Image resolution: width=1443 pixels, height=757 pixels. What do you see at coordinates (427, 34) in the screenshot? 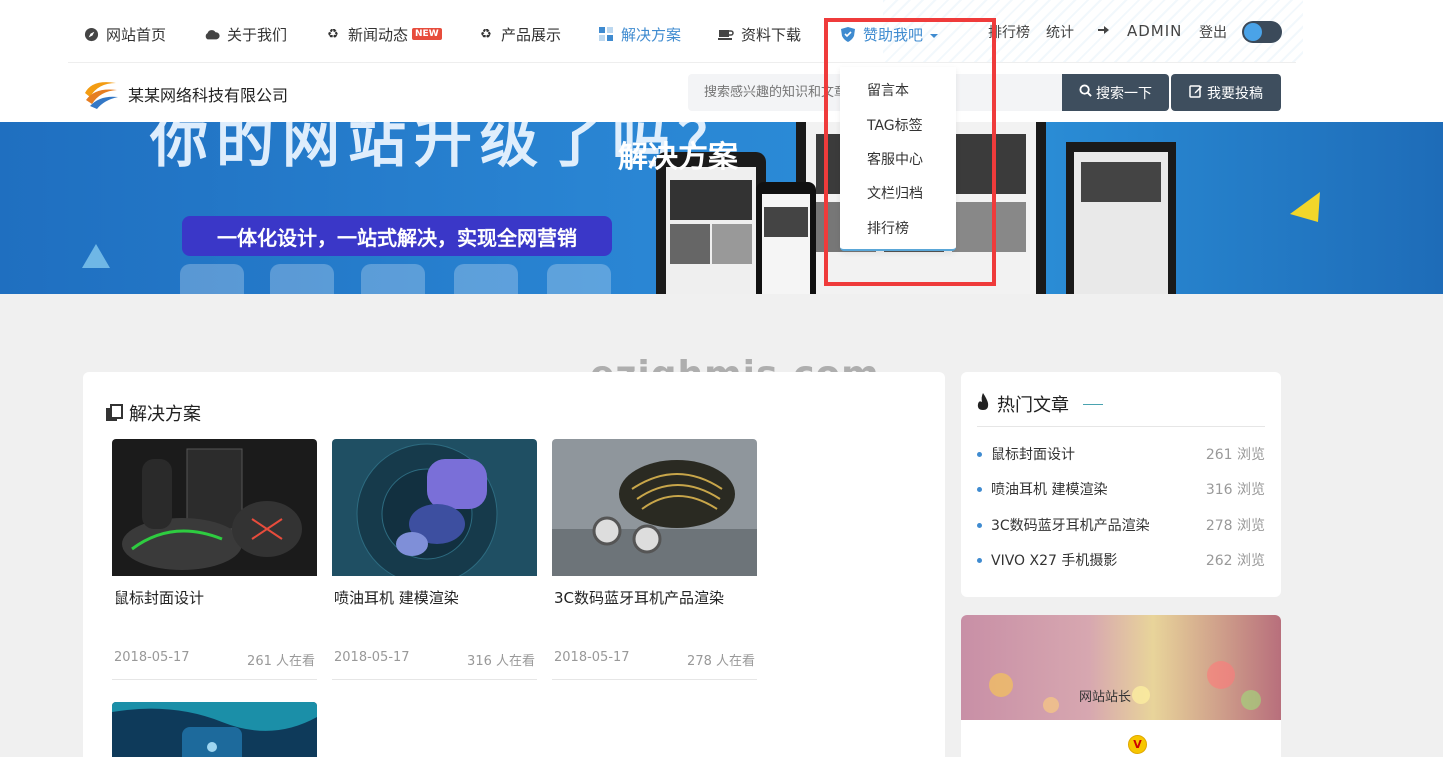
I see `new-badge: NEW` at bounding box center [427, 34].